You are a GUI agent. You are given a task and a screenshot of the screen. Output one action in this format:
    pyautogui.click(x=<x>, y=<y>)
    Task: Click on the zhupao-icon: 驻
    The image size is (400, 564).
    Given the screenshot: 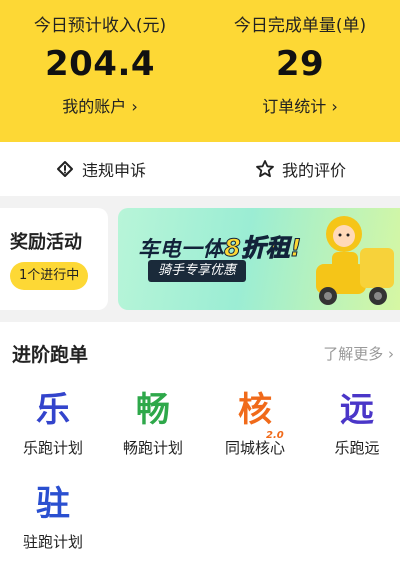 What is the action you would take?
    pyautogui.click(x=53, y=504)
    